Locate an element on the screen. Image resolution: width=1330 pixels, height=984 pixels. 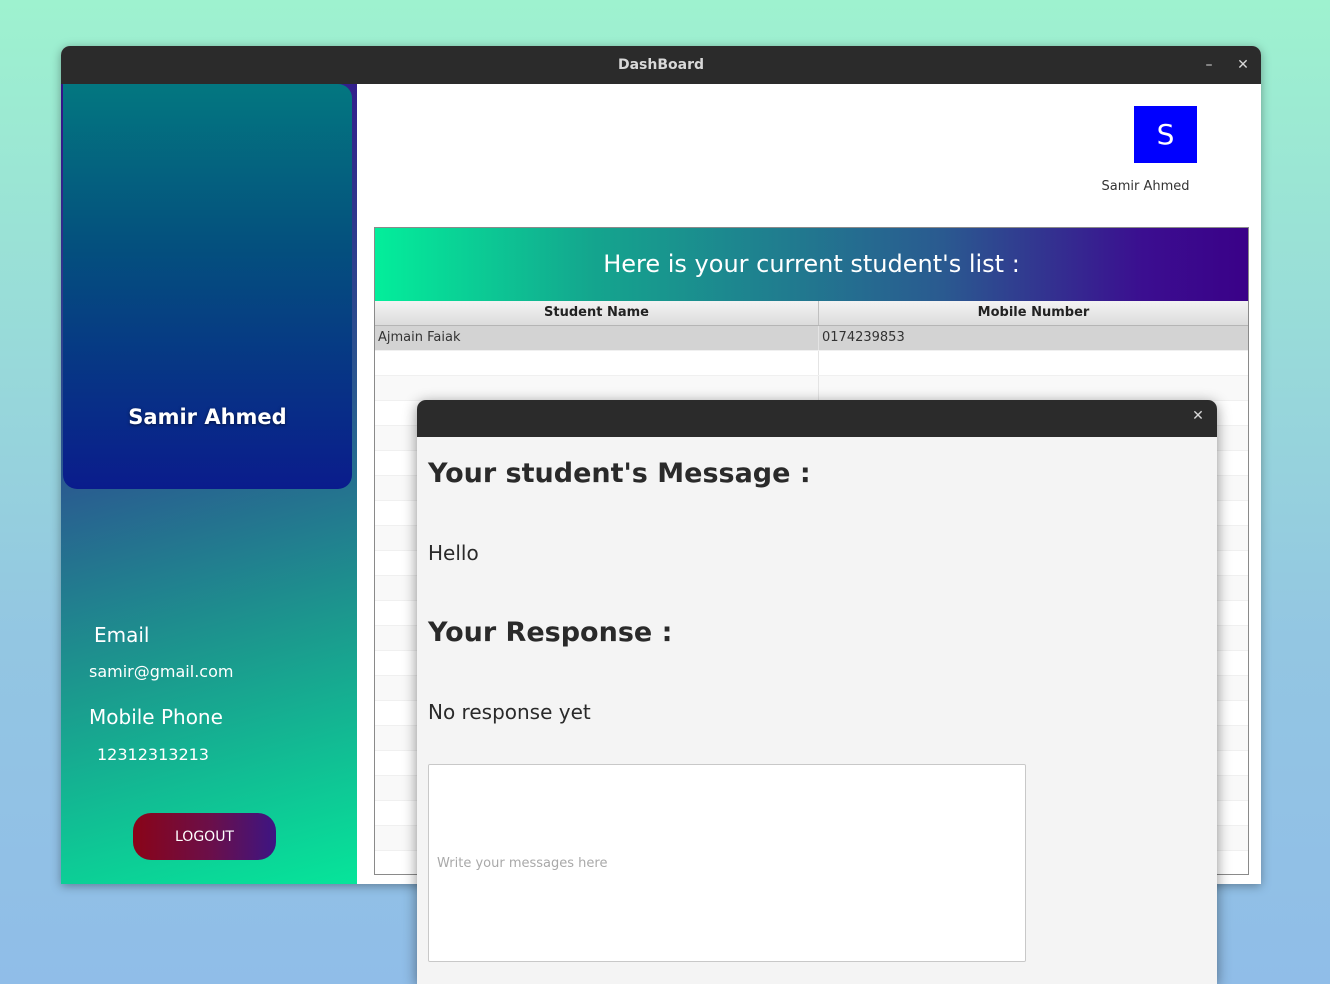
logout-button: LOGOUT is located at coordinates (204, 836).